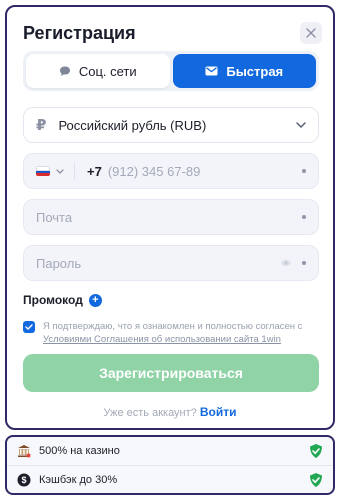 This screenshot has height=500, width=340. What do you see at coordinates (171, 263) in the screenshot?
I see `password-field: Пароль` at bounding box center [171, 263].